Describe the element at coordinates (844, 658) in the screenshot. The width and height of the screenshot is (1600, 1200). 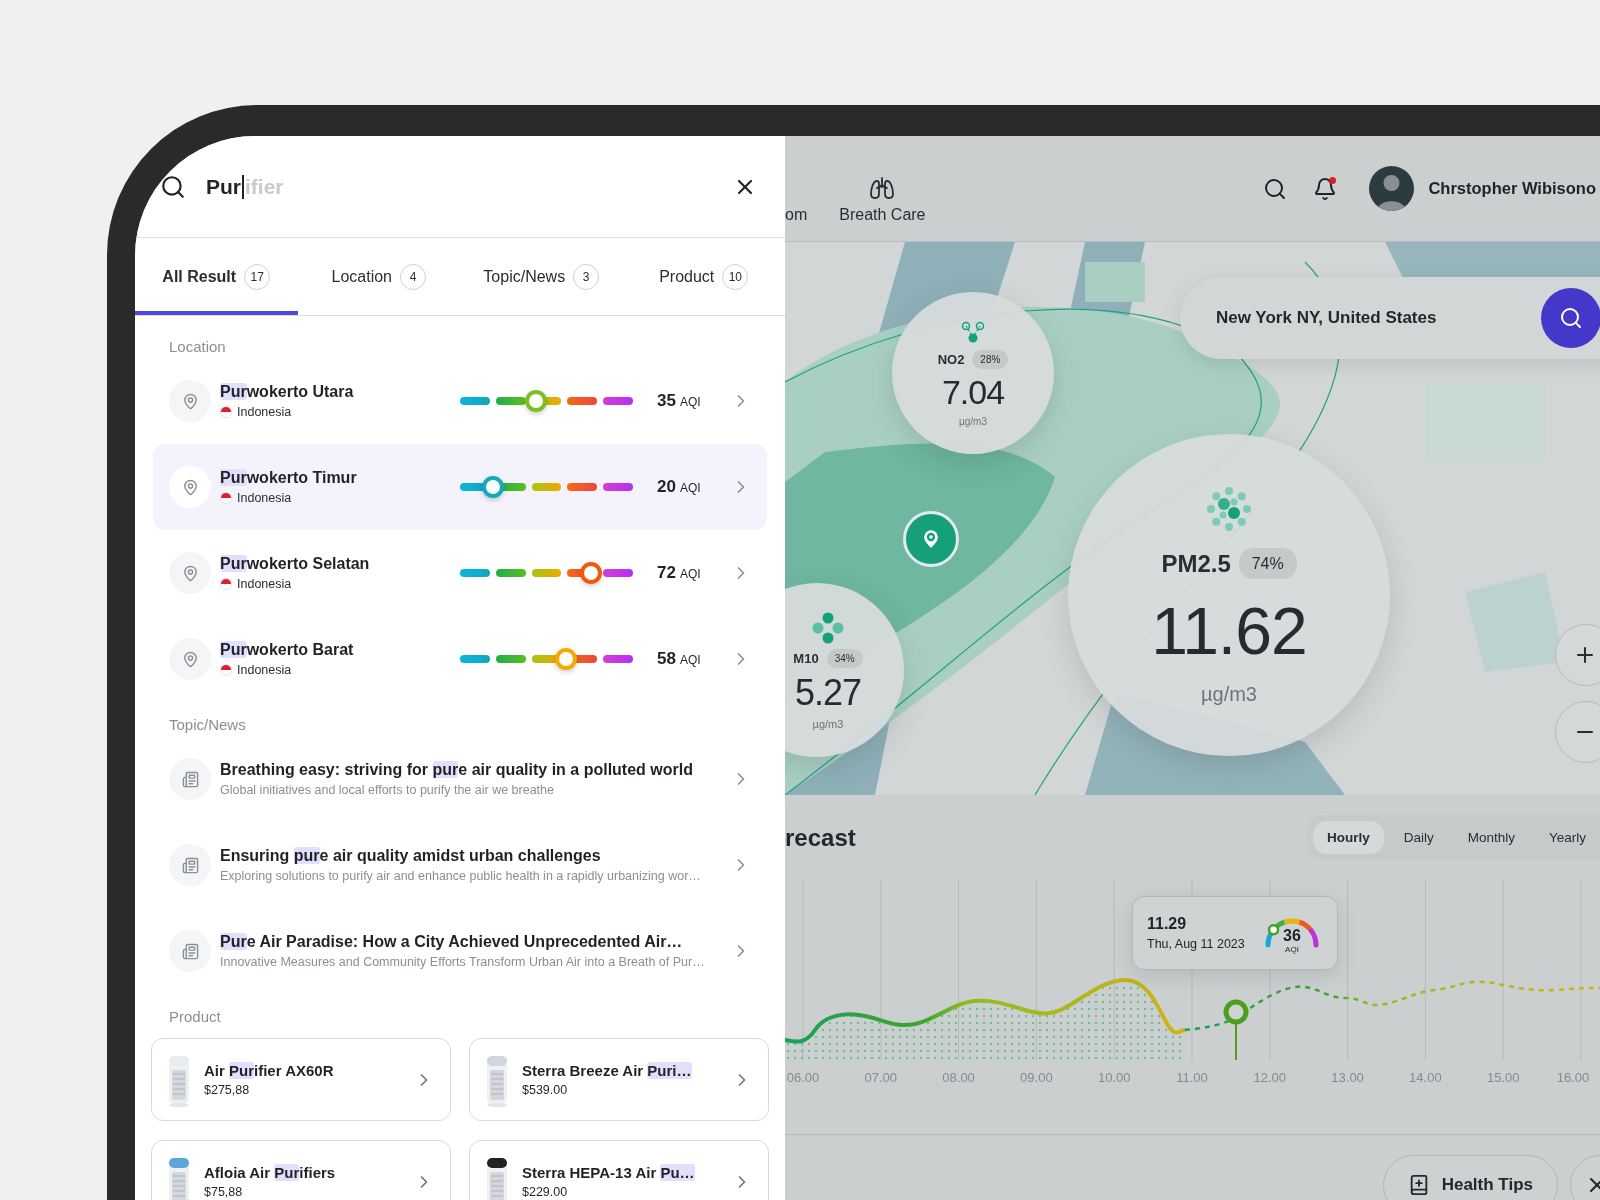
I see `pollutant-percent: 34%` at that location.